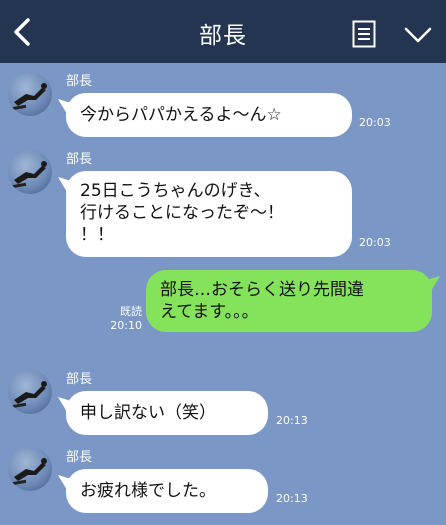 This screenshot has height=525, width=446. Describe the element at coordinates (364, 34) in the screenshot. I see `note-list-icon` at that location.